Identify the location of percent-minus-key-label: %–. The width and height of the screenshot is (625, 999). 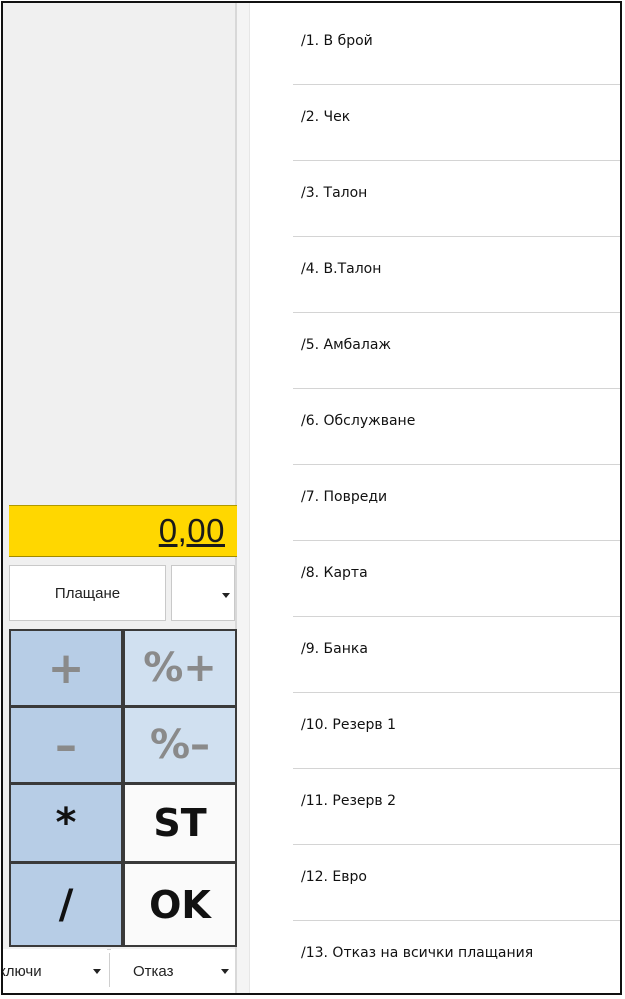
(180, 745).